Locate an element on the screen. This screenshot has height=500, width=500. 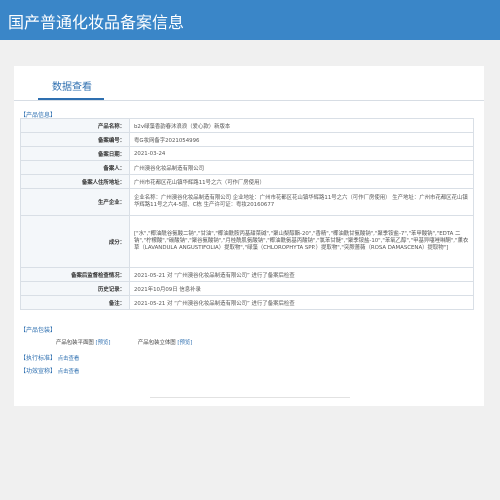
table-row: 备案编号： 粤G妆网备字2021054996 is located at coordinates (247, 139).